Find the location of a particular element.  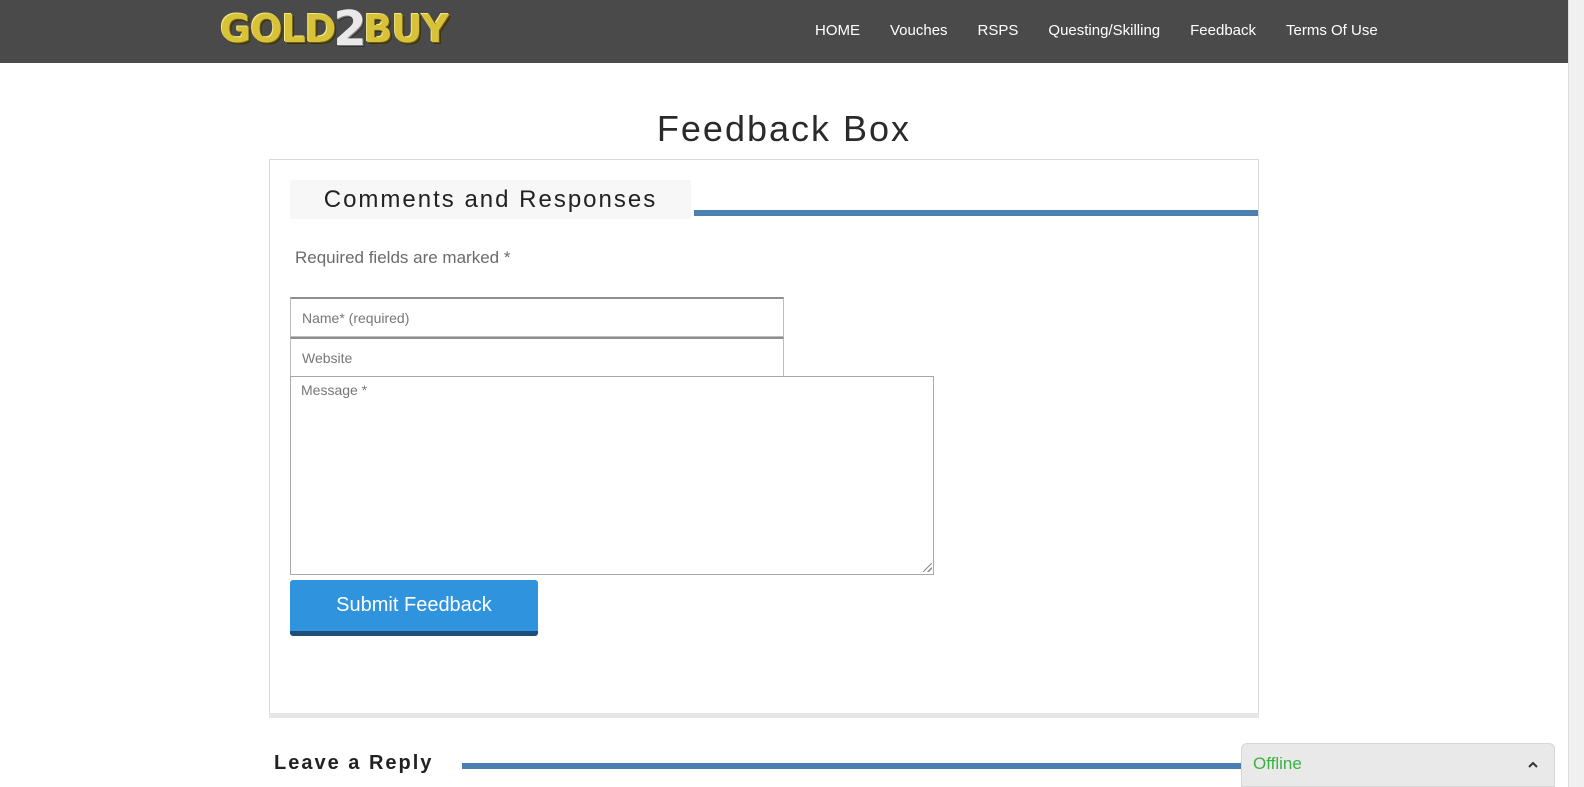

nav-vouches: Vouches is located at coordinates (919, 30).